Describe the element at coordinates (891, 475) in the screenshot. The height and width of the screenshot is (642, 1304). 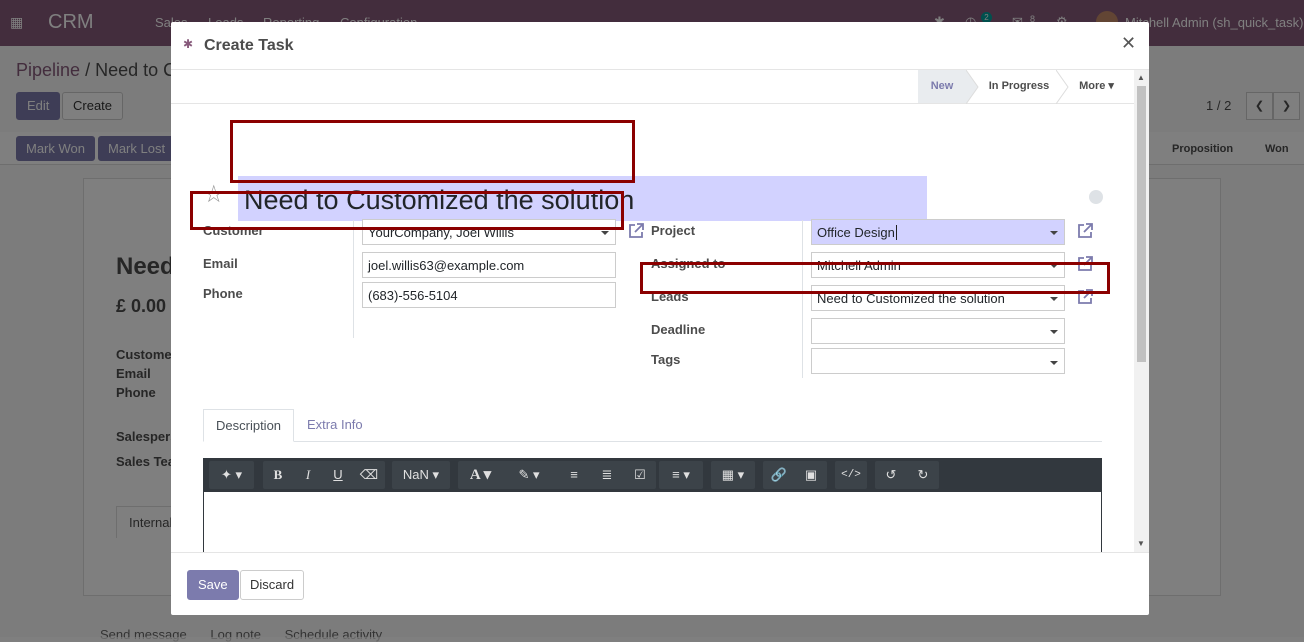
I see `undo-icon: ↺` at that location.